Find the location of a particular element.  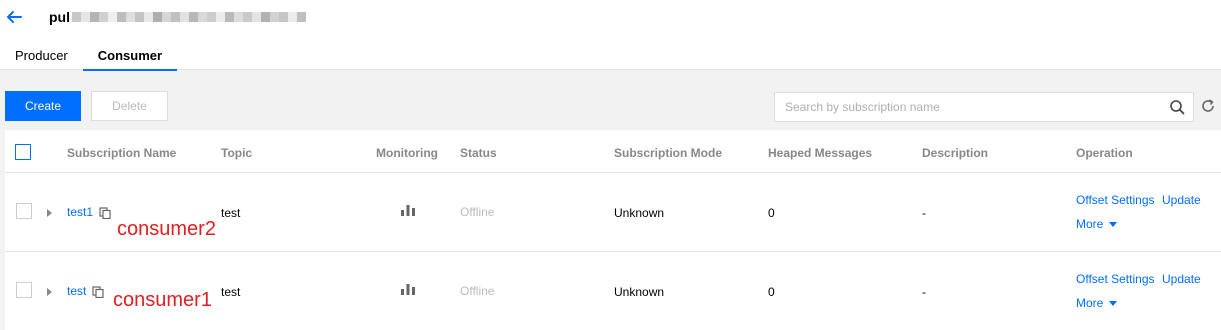

col-description: Description is located at coordinates (955, 153).